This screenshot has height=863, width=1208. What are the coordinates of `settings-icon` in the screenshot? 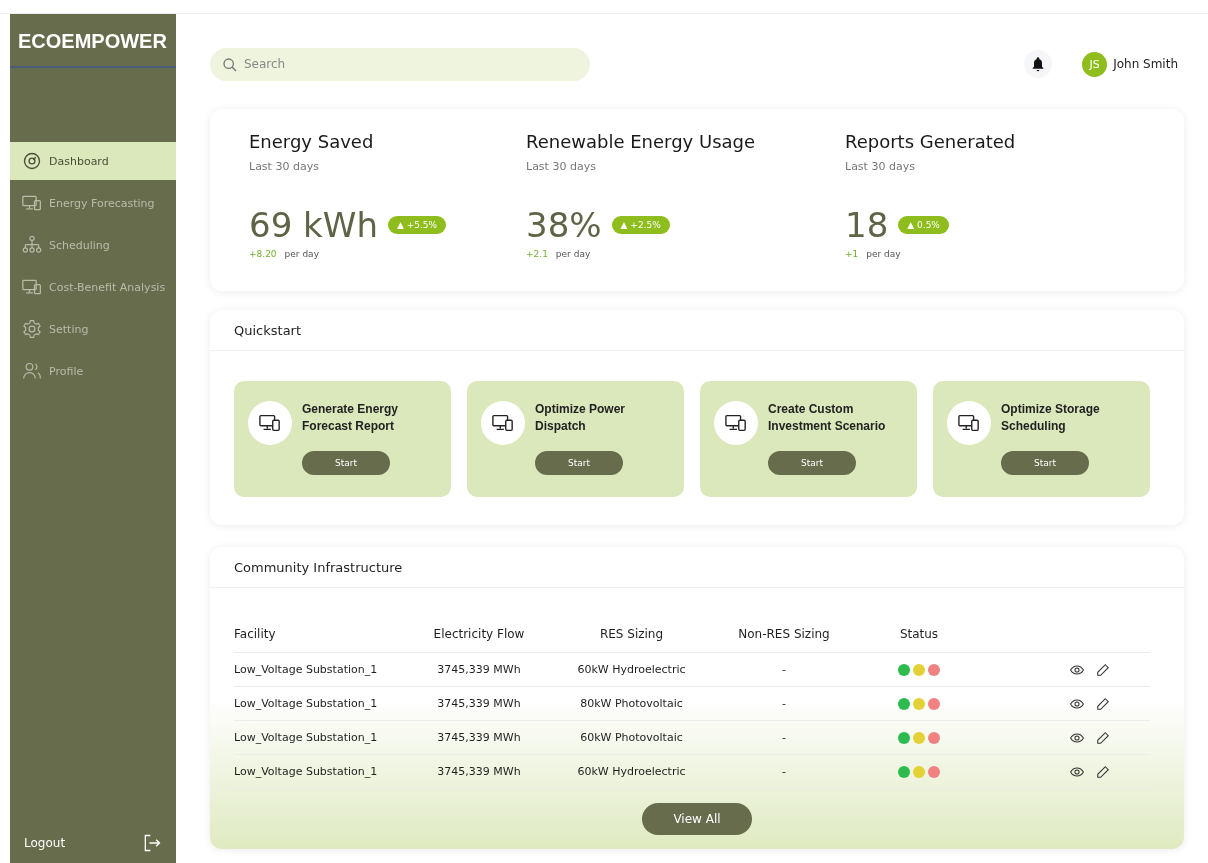 It's located at (32, 329).